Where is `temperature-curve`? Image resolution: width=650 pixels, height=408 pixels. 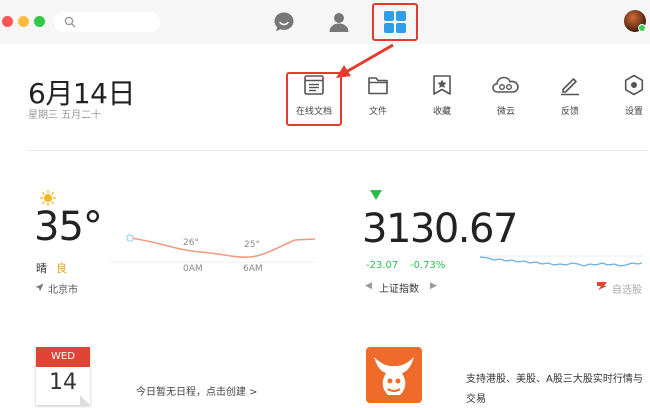 temperature-curve is located at coordinates (212, 248).